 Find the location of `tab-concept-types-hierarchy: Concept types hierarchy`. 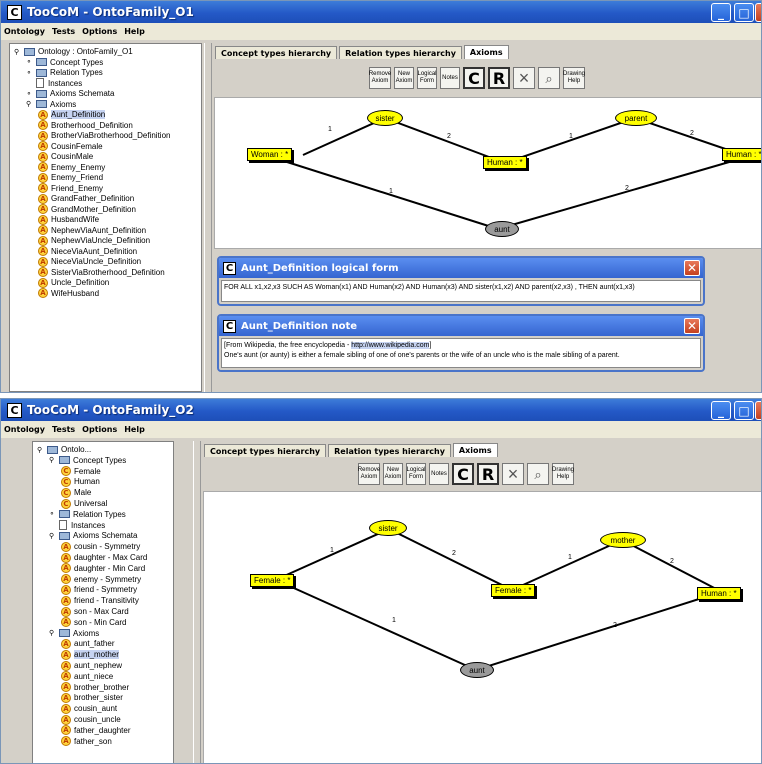

tab-concept-types-hierarchy: Concept types hierarchy is located at coordinates (276, 52).